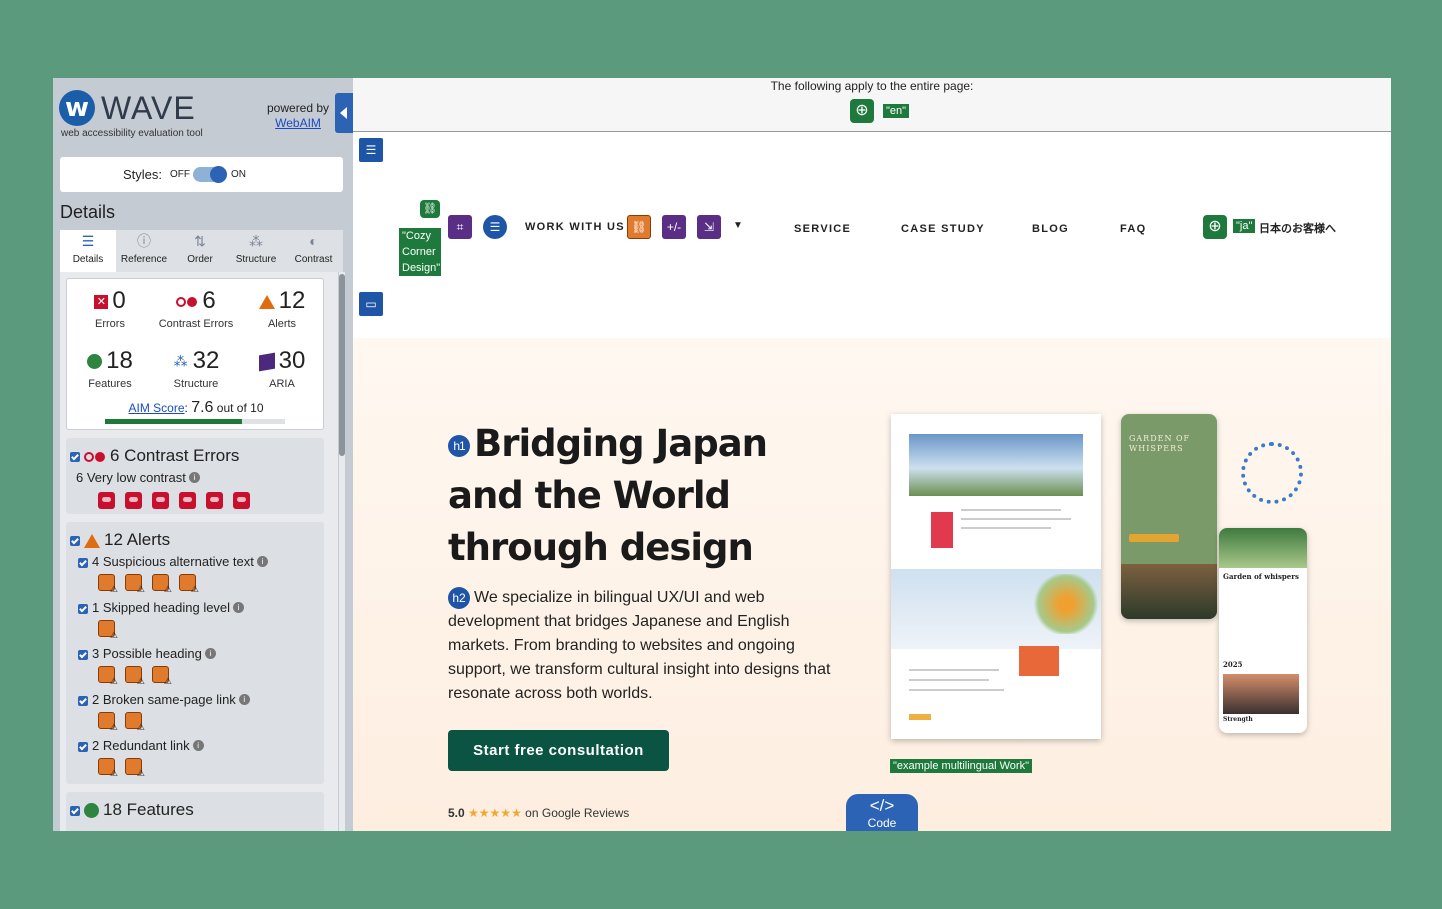 The image size is (1442, 909). I want to click on feature-icon, so click(95, 362).